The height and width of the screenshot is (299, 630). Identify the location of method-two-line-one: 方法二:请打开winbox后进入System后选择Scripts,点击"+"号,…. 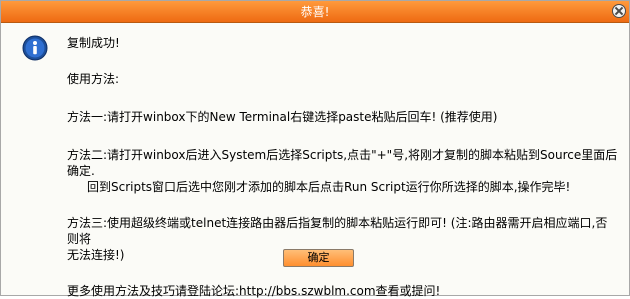
(342, 163).